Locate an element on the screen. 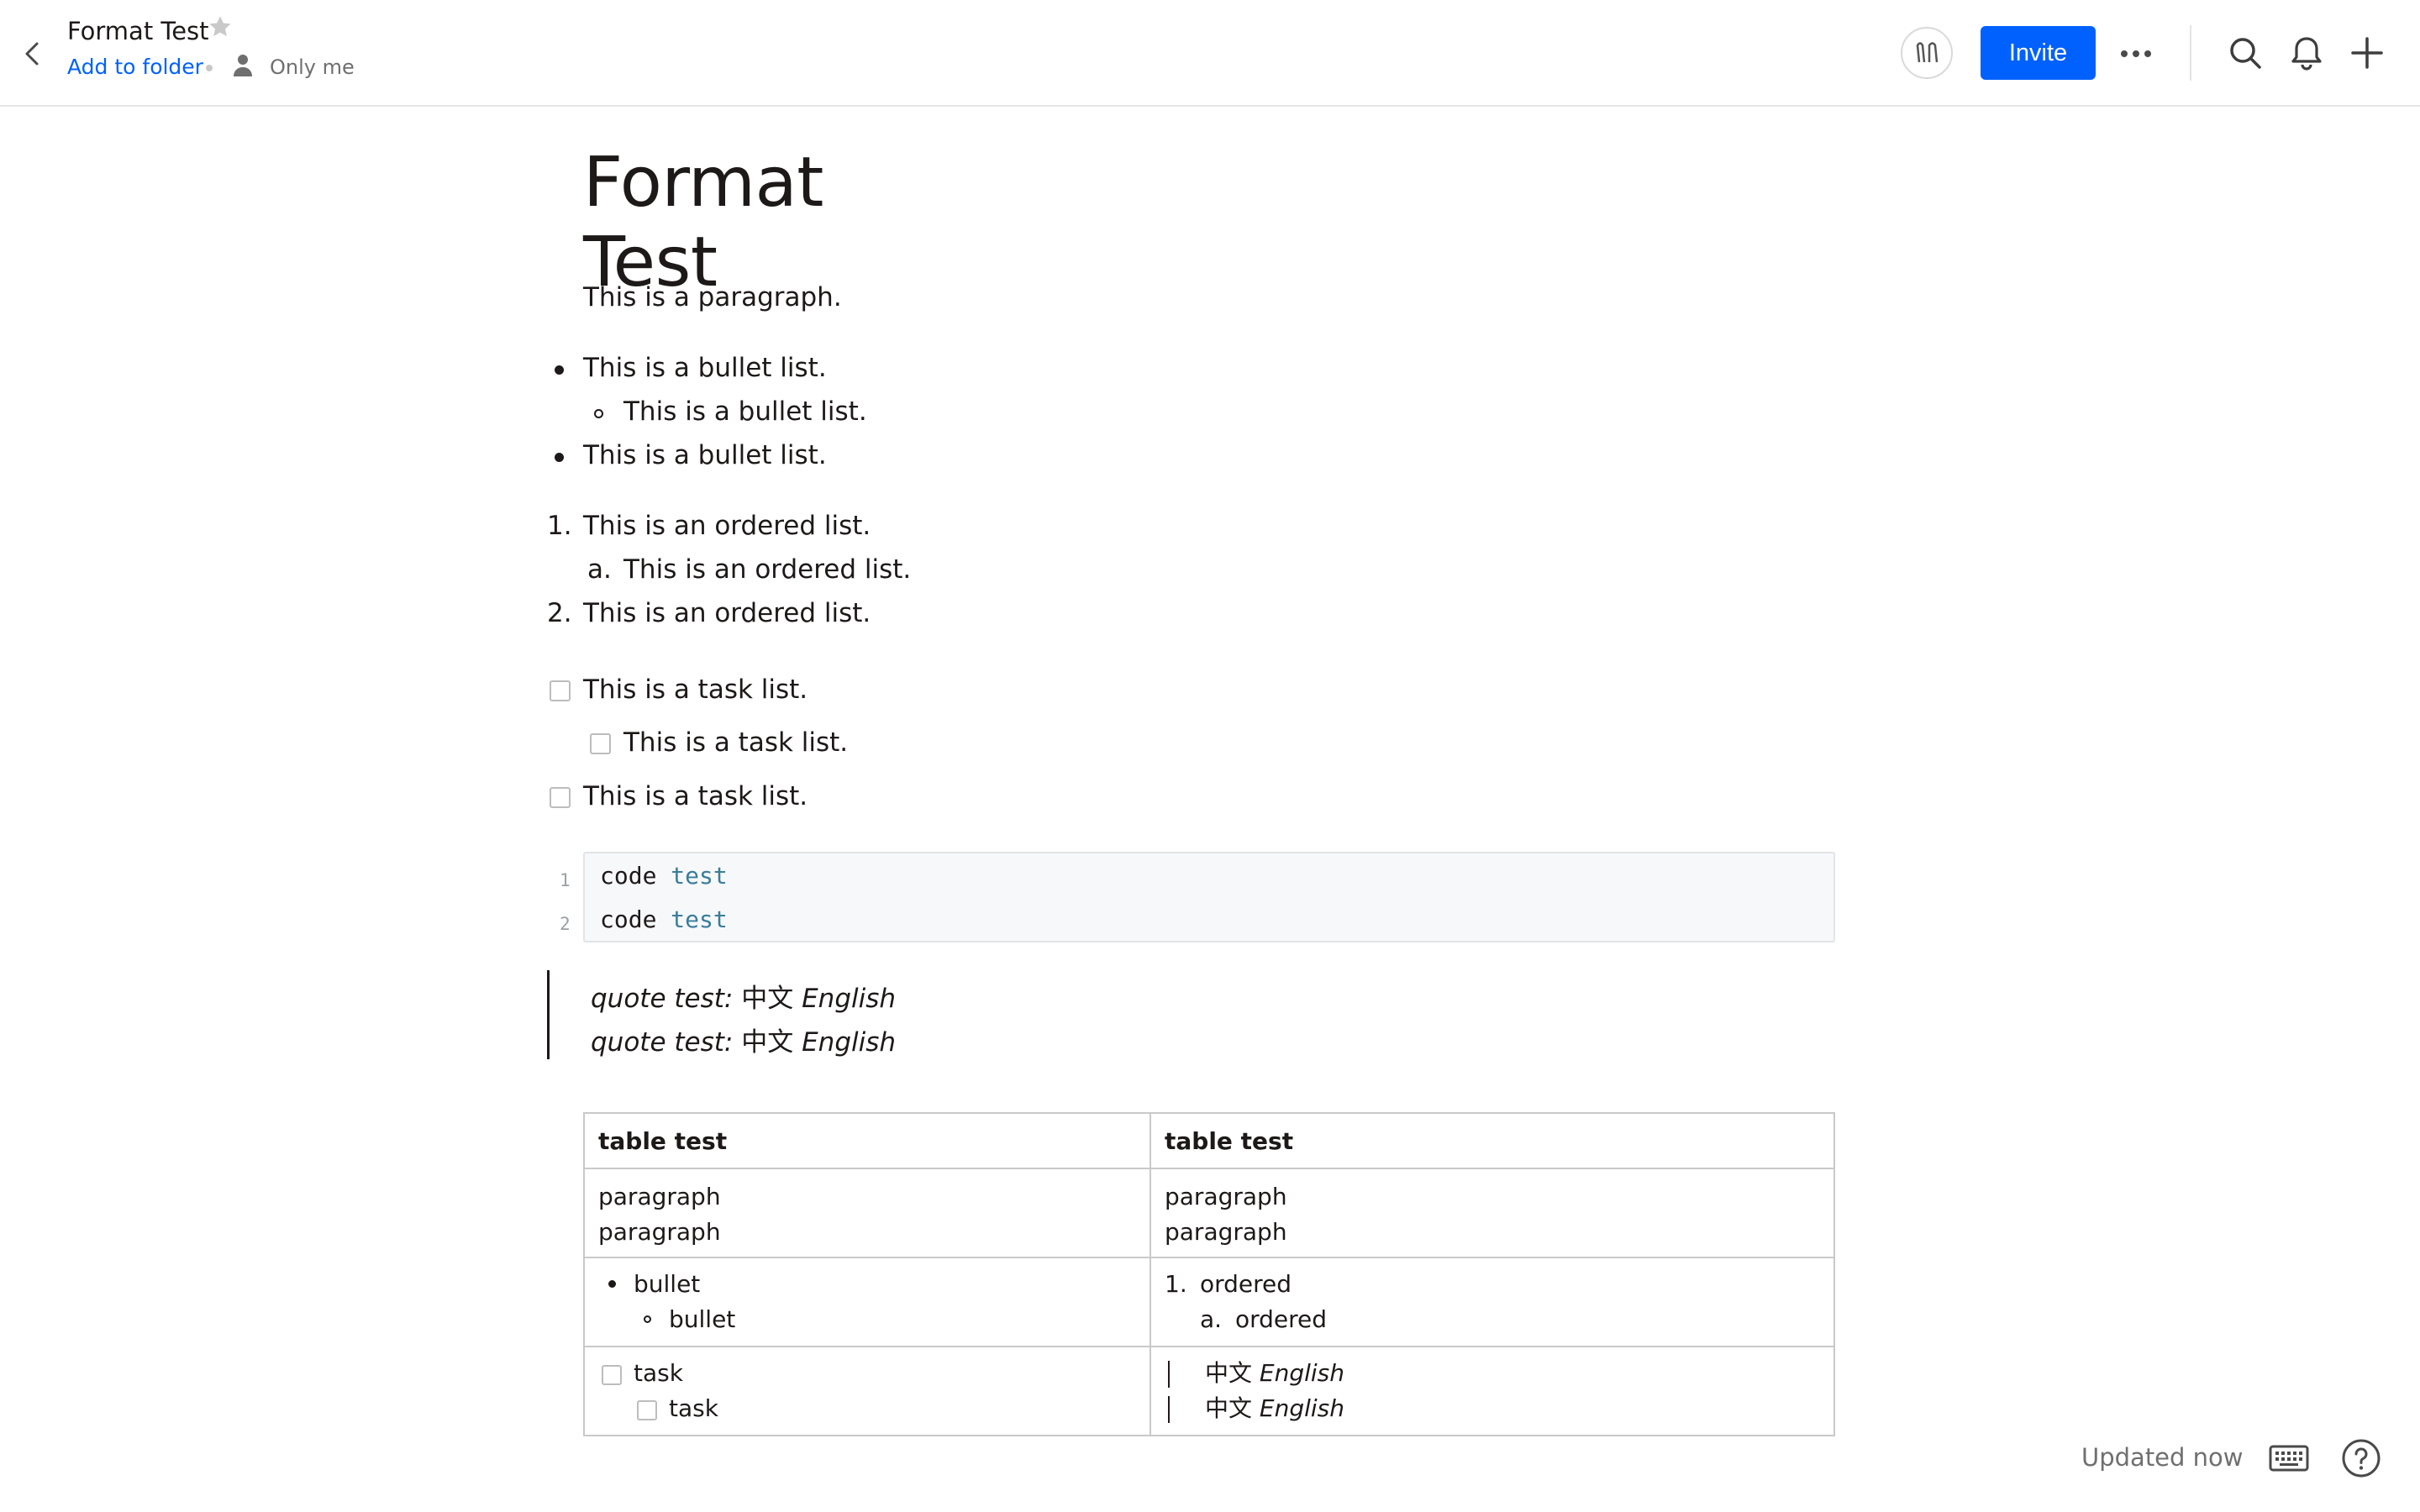  sharing-status: Only me is located at coordinates (313, 67).